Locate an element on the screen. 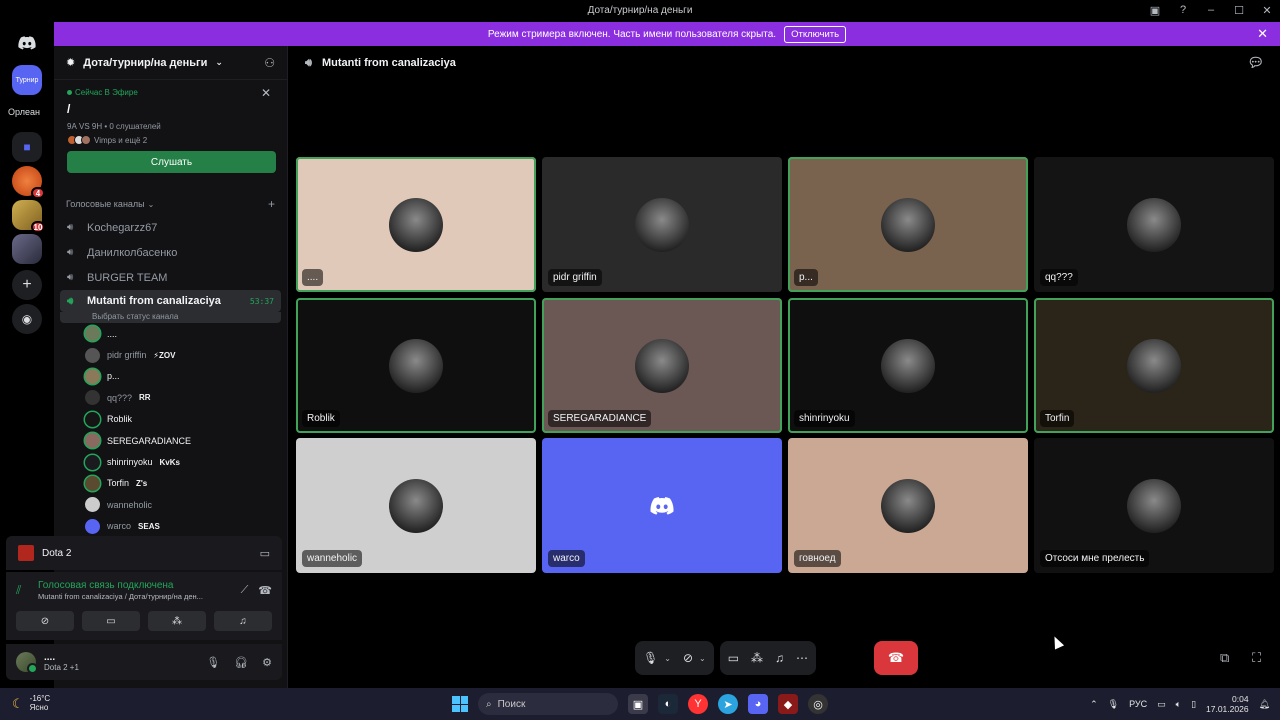  noise-suppression-icon: ⟋ is located at coordinates (245, 590).